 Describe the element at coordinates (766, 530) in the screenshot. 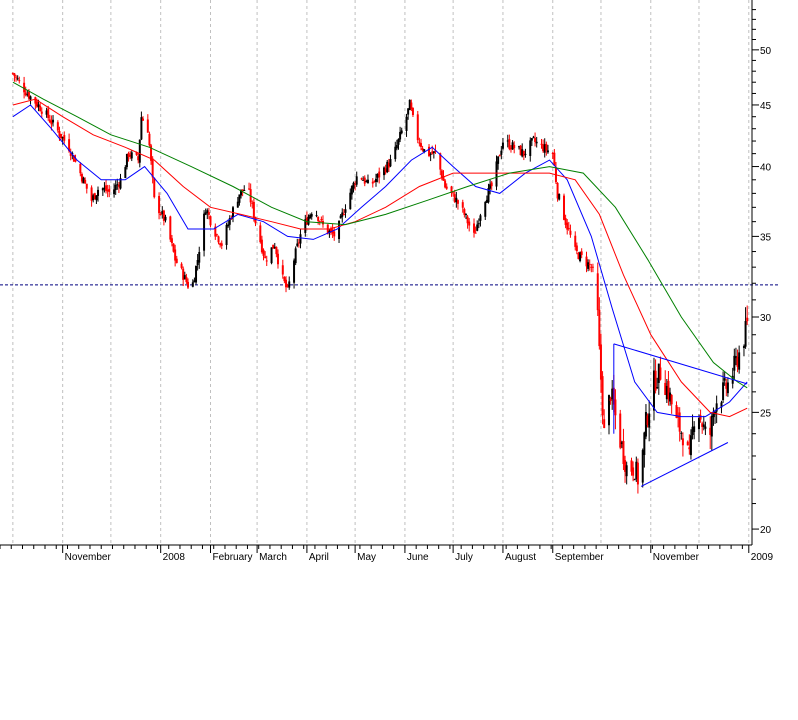

I see `y-tick-label: 20` at that location.